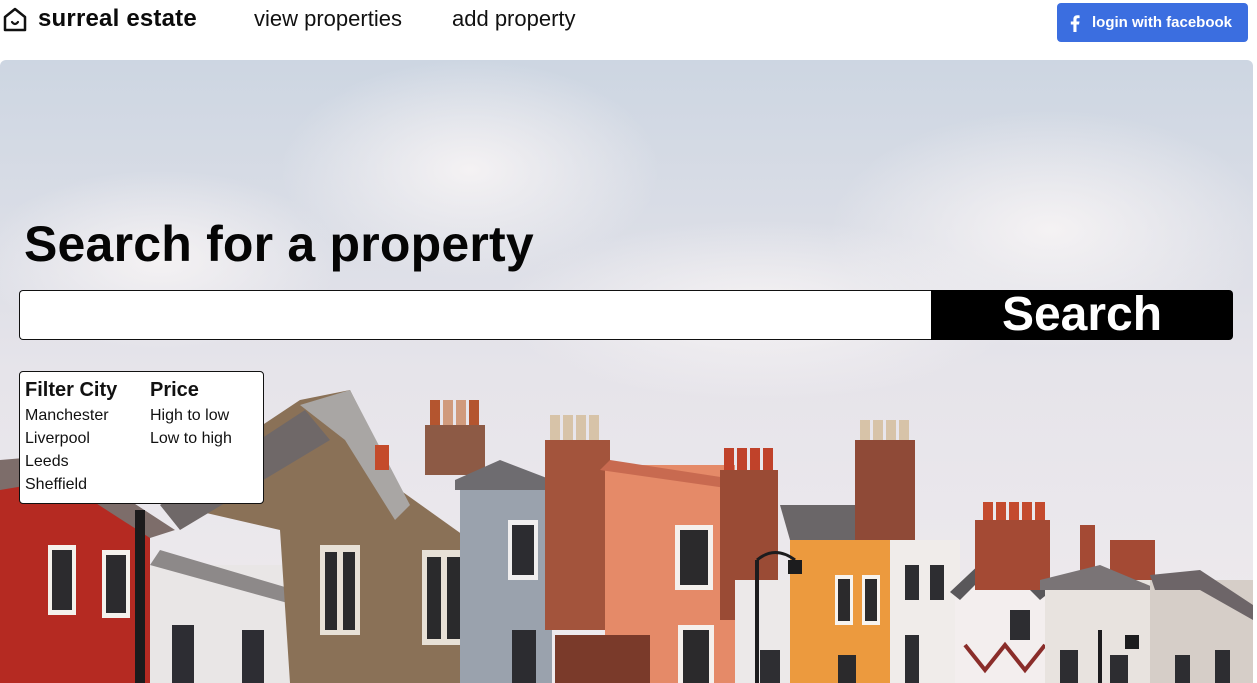  What do you see at coordinates (1082, 315) in the screenshot?
I see `search-button: Search` at bounding box center [1082, 315].